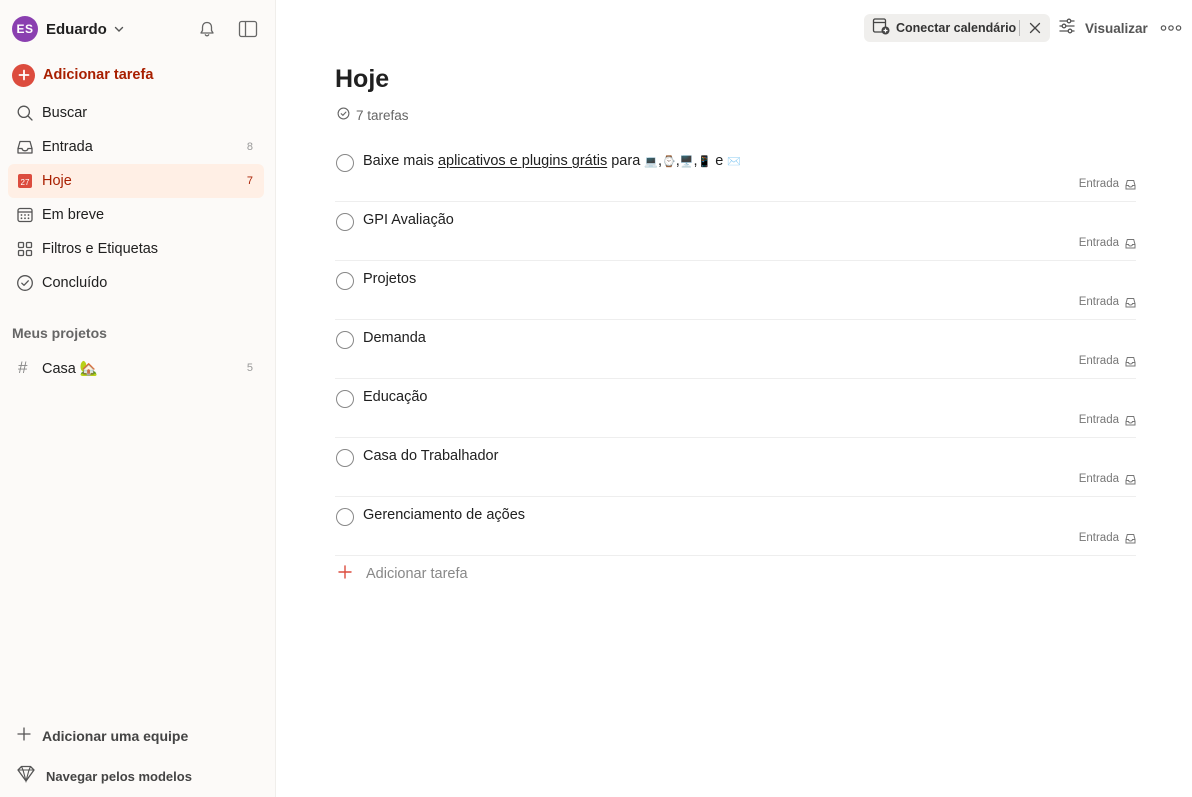  Describe the element at coordinates (25, 215) in the screenshot. I see `calendar-upcoming-icon` at that location.